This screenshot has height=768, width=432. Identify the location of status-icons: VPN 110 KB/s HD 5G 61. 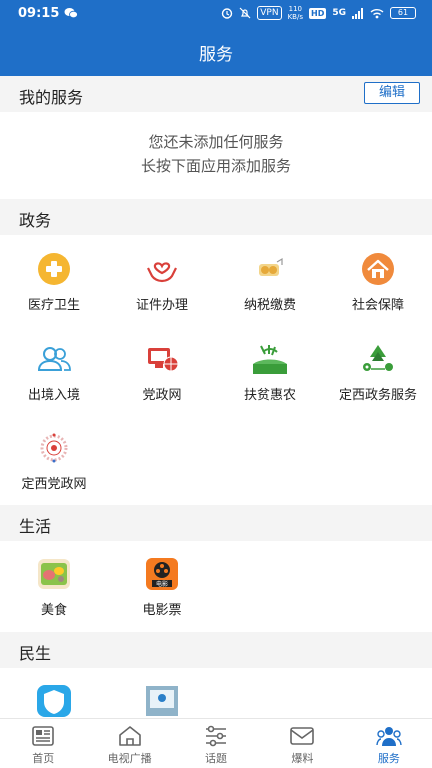
(318, 13).